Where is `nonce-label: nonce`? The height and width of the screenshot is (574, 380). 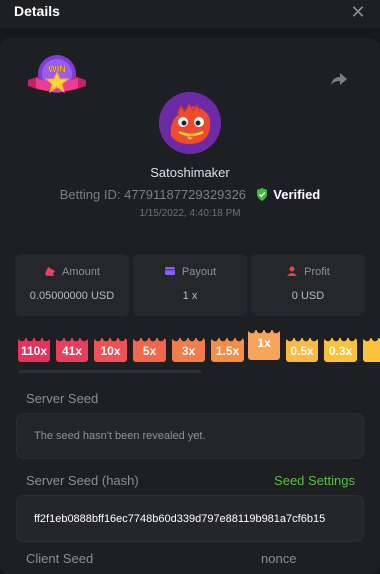 nonce-label: nonce is located at coordinates (279, 558).